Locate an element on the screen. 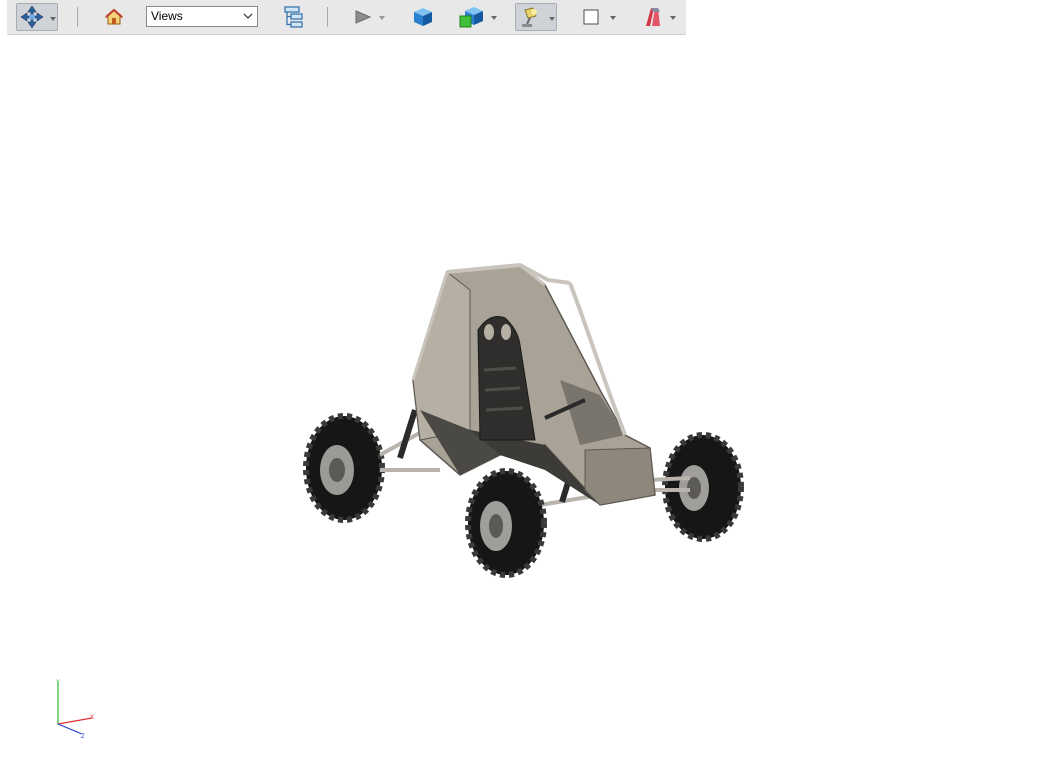  shaded-cube-icon is located at coordinates (423, 17).